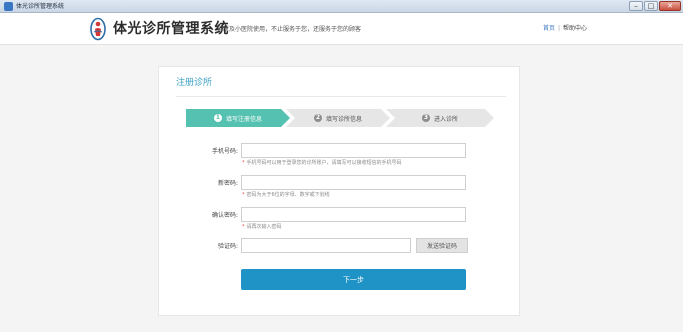 The image size is (683, 332). I want to click on code-label: 验证码:, so click(227, 246).